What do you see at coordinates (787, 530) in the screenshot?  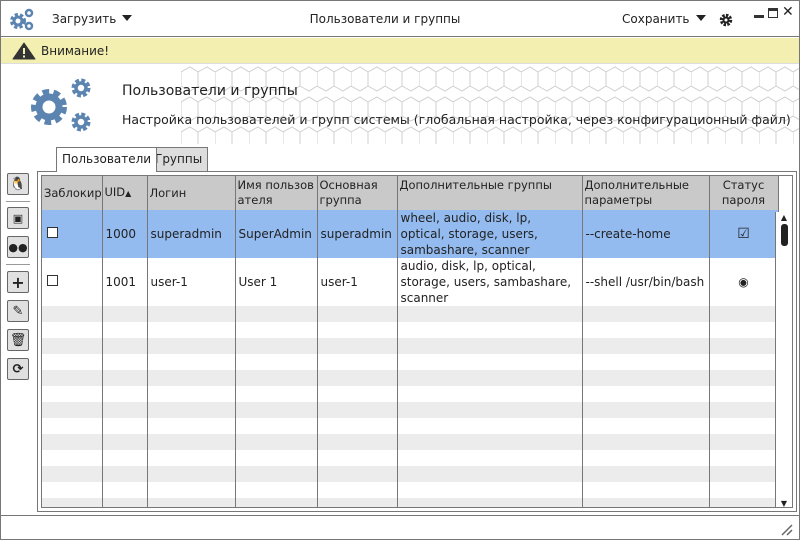 I see `resize-grip-icon` at bounding box center [787, 530].